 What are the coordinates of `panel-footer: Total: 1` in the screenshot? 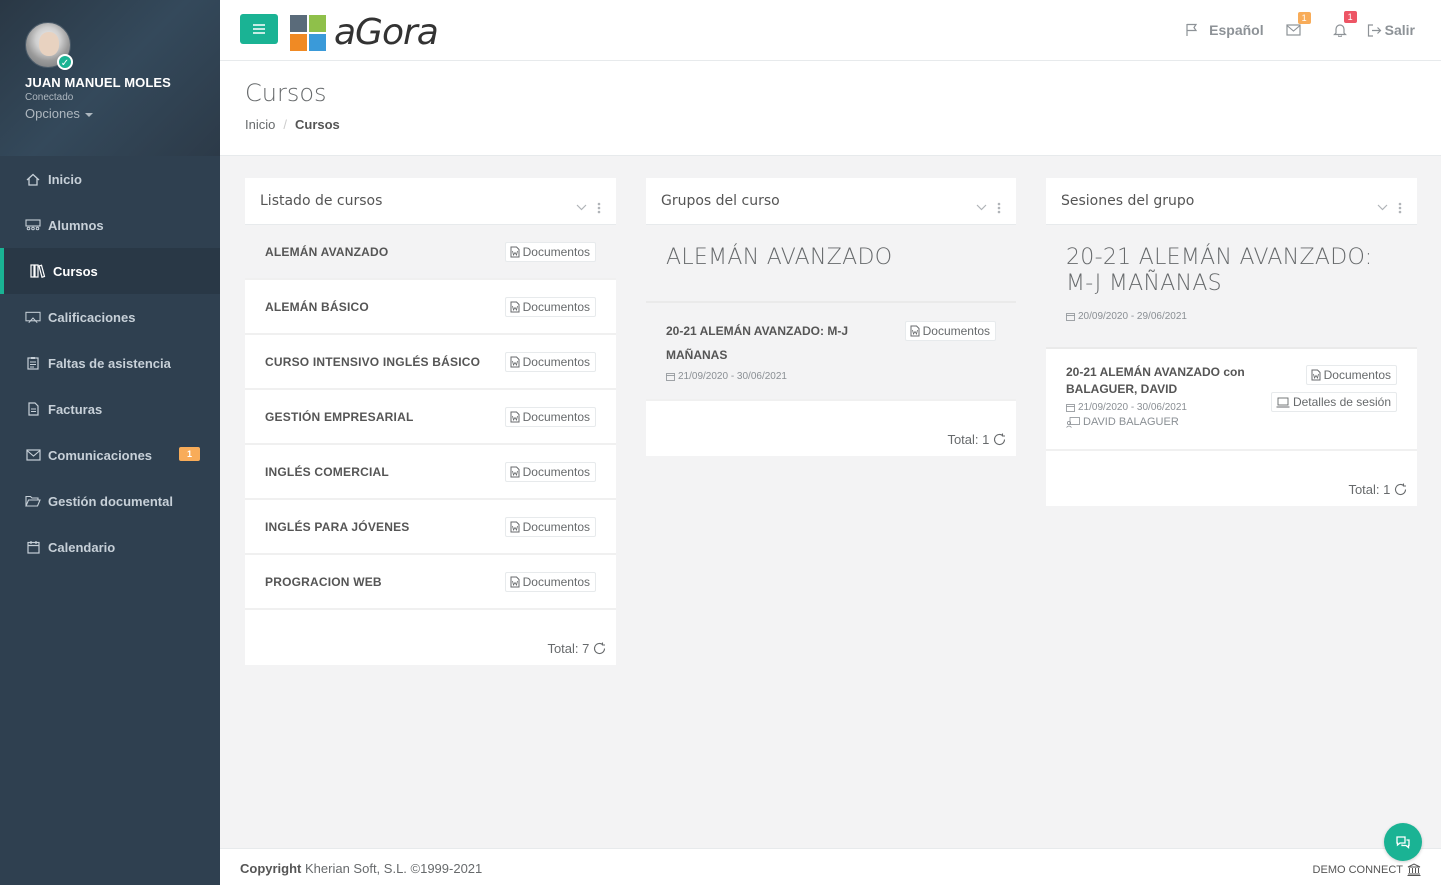 It's located at (831, 428).